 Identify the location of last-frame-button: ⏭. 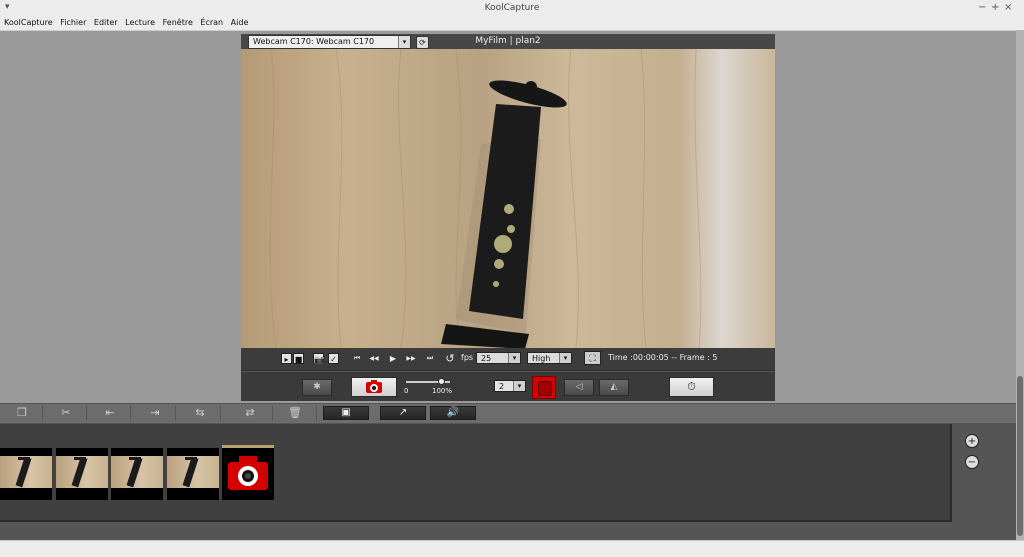
(430, 358).